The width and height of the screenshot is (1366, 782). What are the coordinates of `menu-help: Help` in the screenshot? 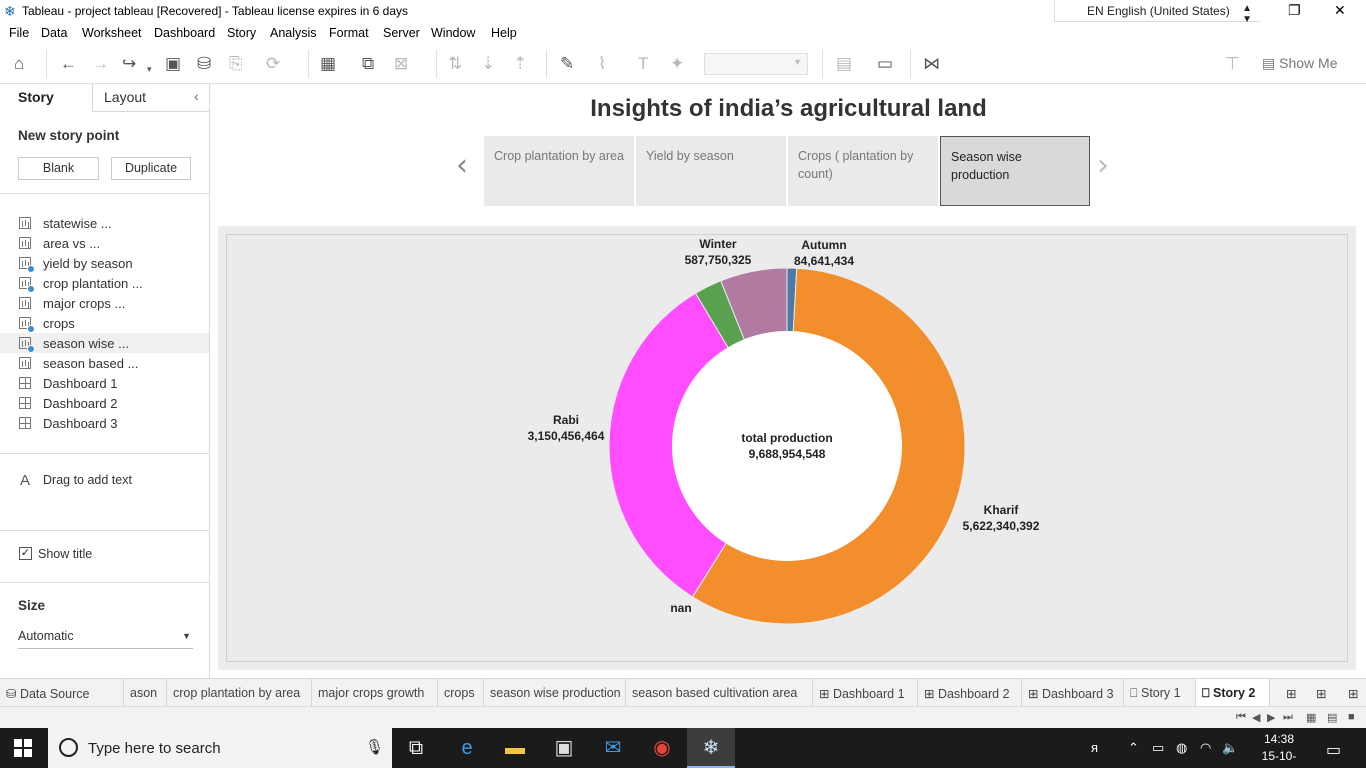 It's located at (504, 33).